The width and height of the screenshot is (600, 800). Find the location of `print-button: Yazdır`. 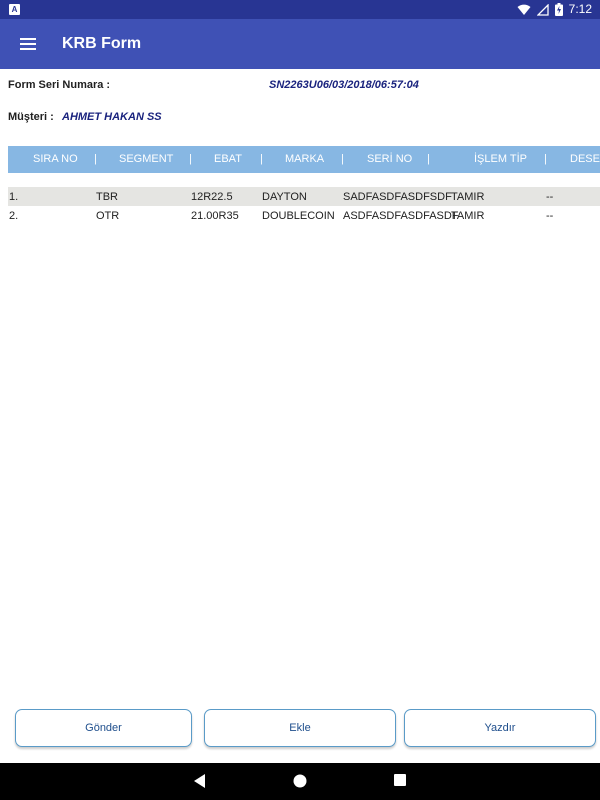

print-button: Yazdır is located at coordinates (500, 728).